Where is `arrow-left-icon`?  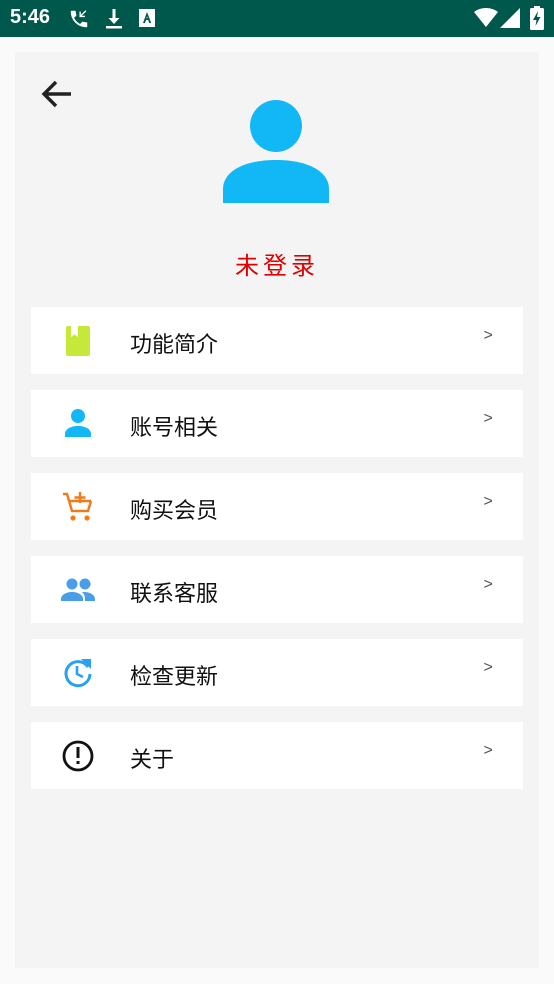
arrow-left-icon is located at coordinates (56, 94).